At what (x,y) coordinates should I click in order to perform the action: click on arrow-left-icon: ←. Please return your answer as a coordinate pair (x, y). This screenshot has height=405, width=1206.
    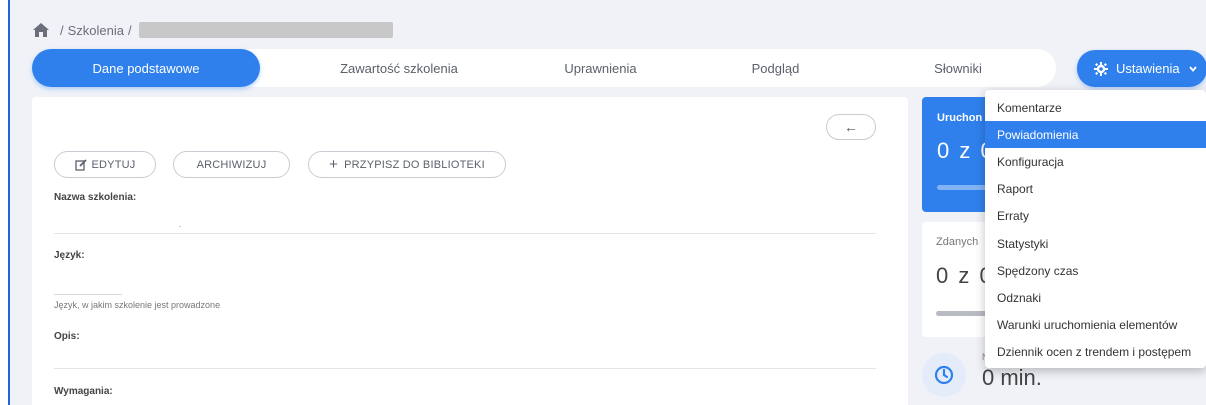
    Looking at the image, I should click on (851, 127).